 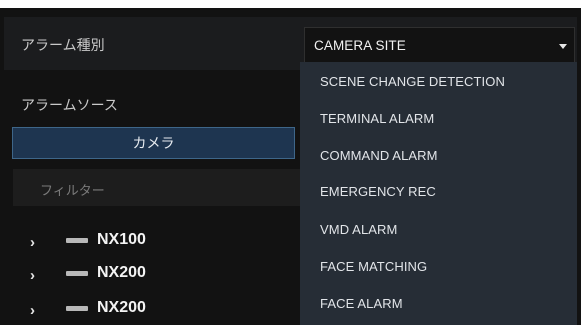 What do you see at coordinates (153, 143) in the screenshot?
I see `camera-button: カメラ` at bounding box center [153, 143].